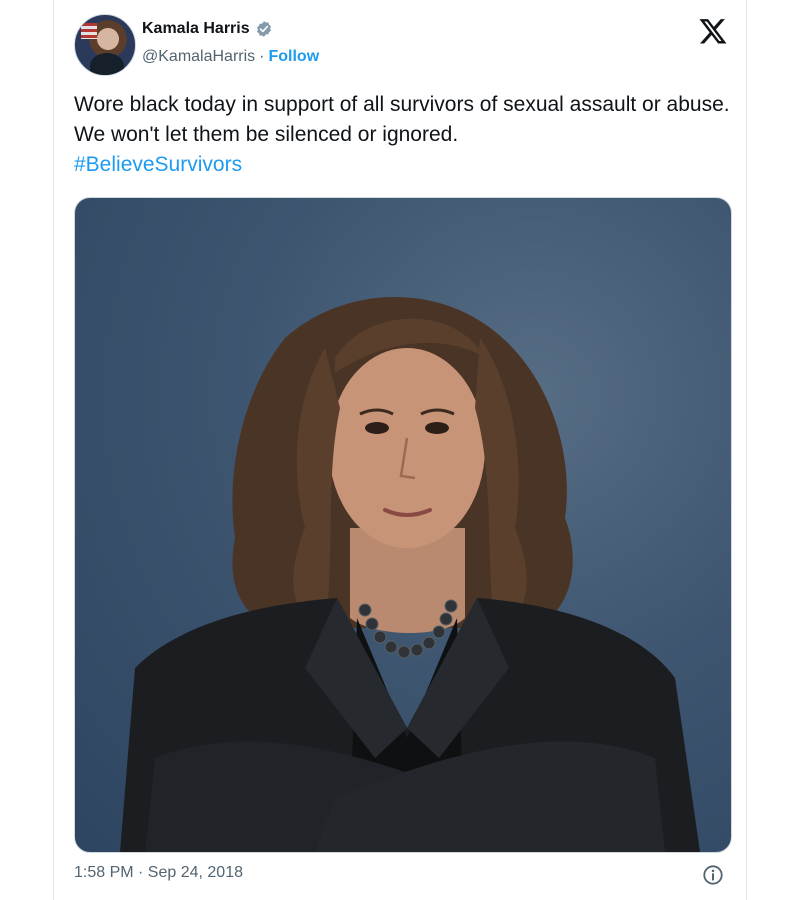 The height and width of the screenshot is (900, 800). Describe the element at coordinates (105, 45) in the screenshot. I see `author-avatar` at that location.